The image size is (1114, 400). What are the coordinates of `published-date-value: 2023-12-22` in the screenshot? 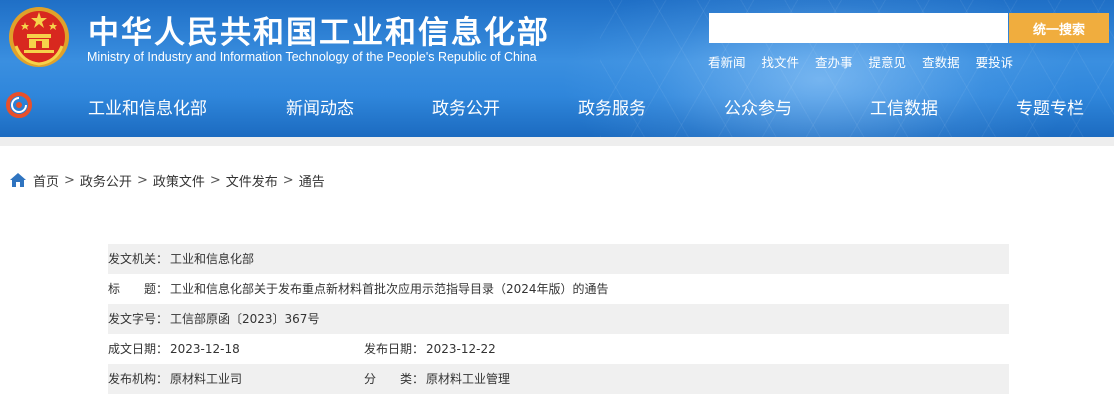 It's located at (461, 349).